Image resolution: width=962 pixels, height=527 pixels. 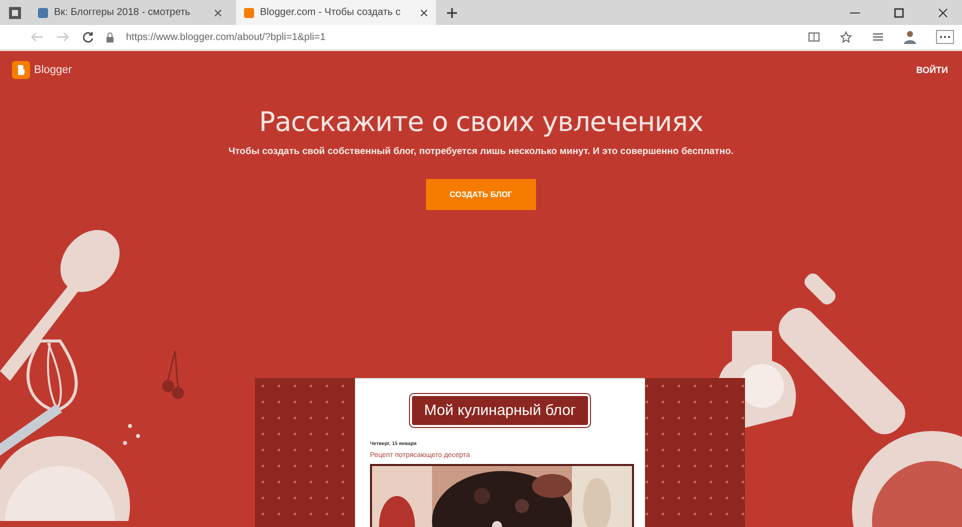 What do you see at coordinates (336, 12) in the screenshot?
I see `browser-tab: Blogger.com - Чтобы создать с` at bounding box center [336, 12].